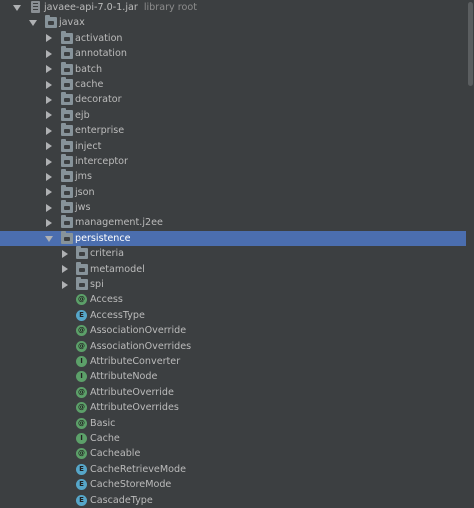 The width and height of the screenshot is (474, 508). What do you see at coordinates (85, 192) in the screenshot?
I see `package-label: json` at bounding box center [85, 192].